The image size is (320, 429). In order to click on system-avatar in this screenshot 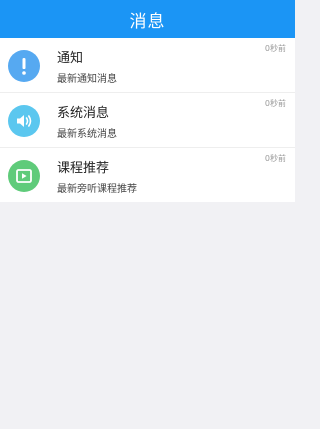, I will do `click(24, 121)`.